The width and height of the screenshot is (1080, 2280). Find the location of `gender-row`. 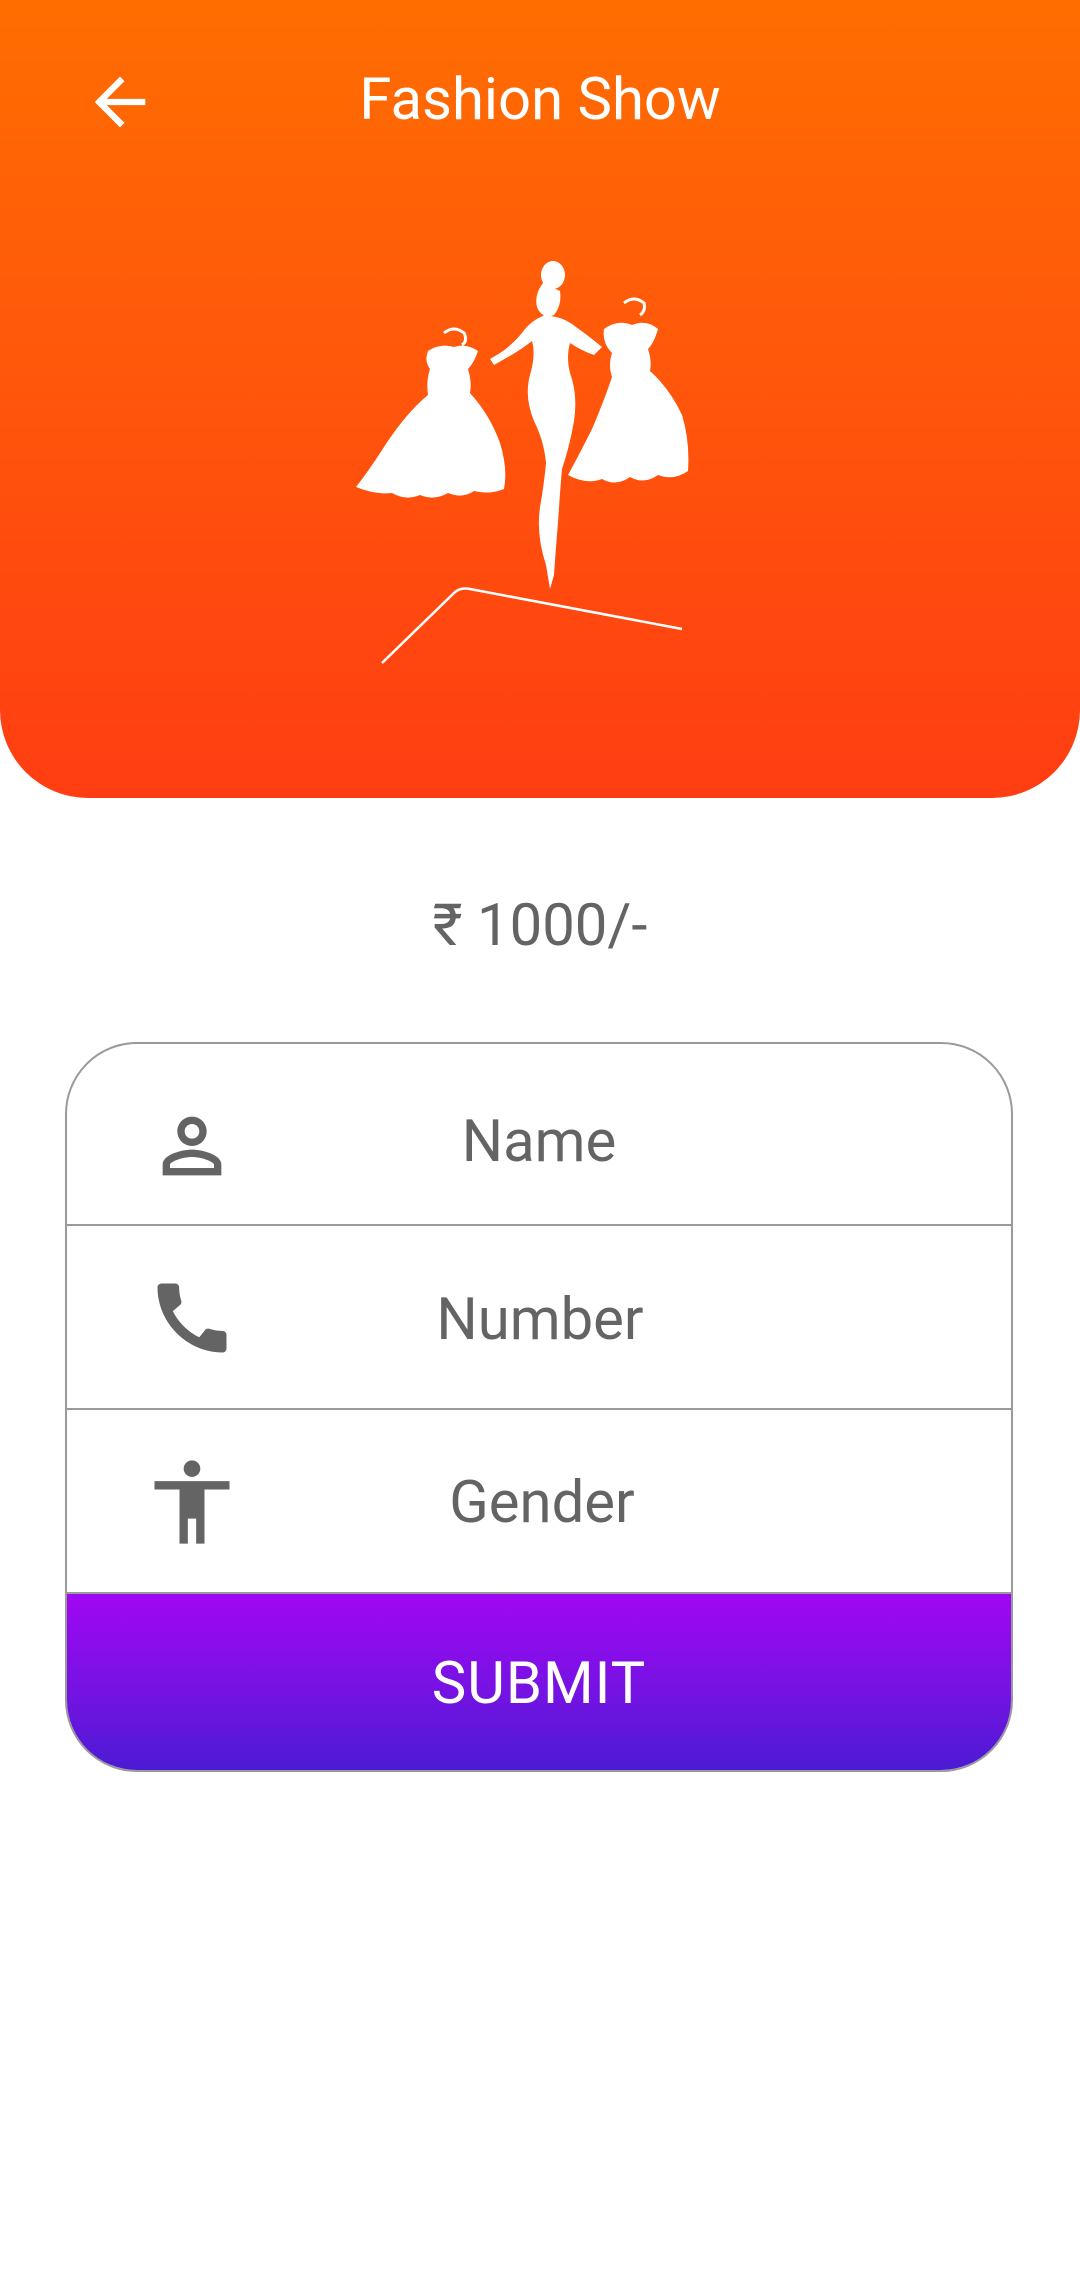

gender-row is located at coordinates (539, 1502).